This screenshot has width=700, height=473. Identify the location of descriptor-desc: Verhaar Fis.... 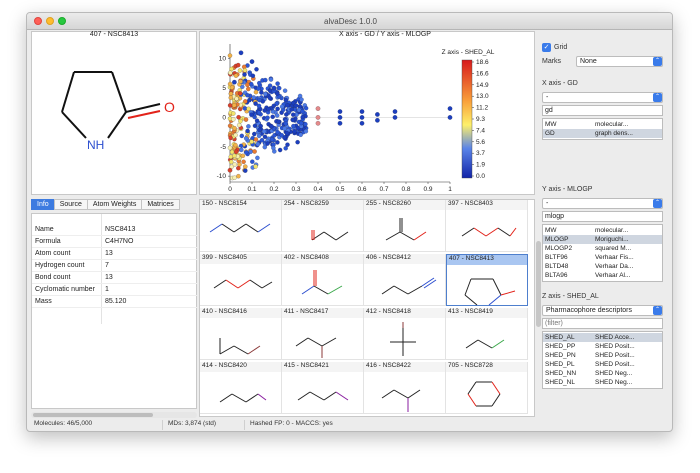
(614, 257).